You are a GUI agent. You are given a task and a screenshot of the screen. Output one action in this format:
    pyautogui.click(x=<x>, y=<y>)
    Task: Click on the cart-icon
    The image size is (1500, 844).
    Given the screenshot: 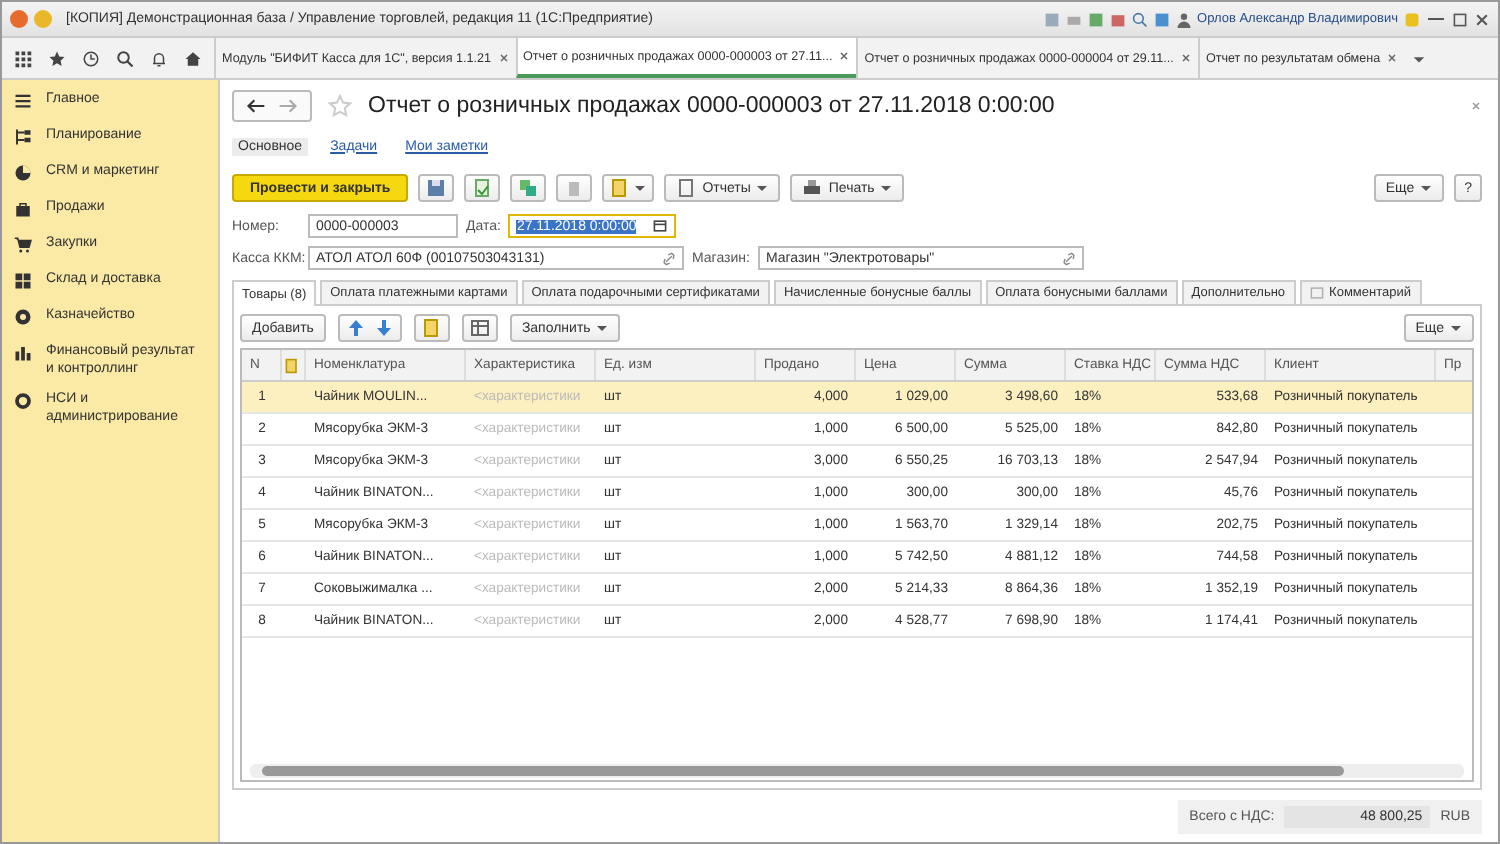 What is the action you would take?
    pyautogui.click(x=23, y=245)
    